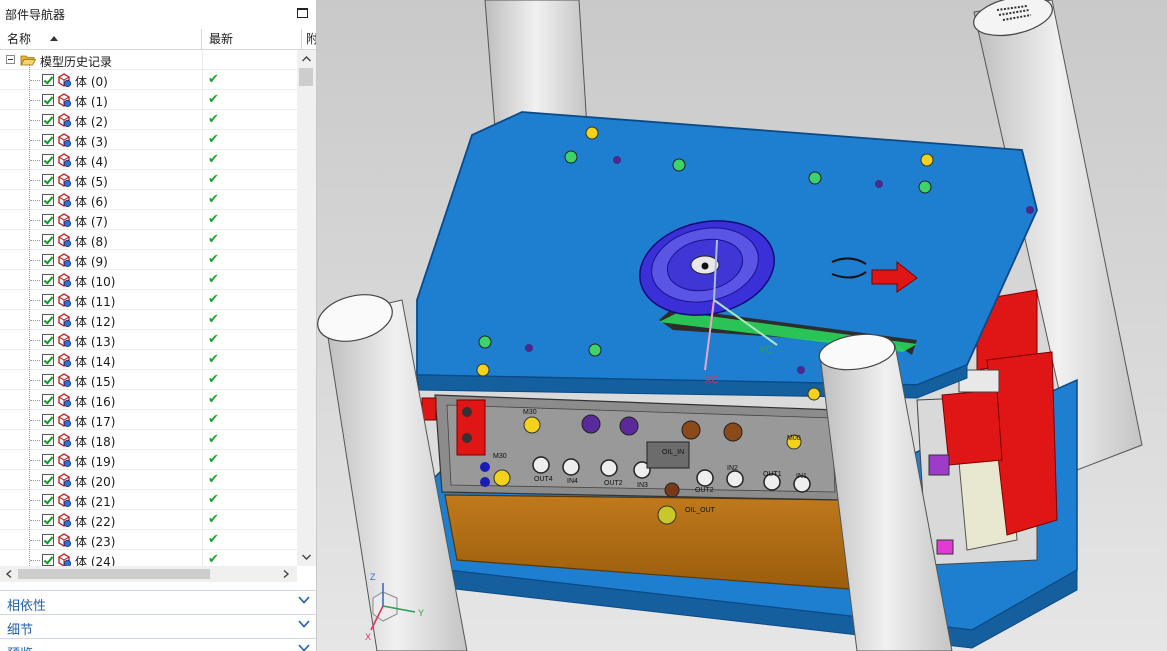 This screenshot has width=1167, height=651. I want to click on open-folder-icon, so click(28, 60).